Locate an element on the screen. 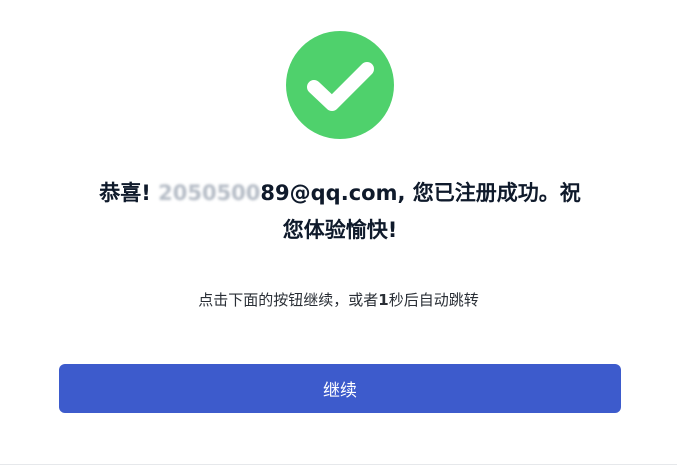 The width and height of the screenshot is (677, 469). continue-button: 继续 is located at coordinates (340, 388).